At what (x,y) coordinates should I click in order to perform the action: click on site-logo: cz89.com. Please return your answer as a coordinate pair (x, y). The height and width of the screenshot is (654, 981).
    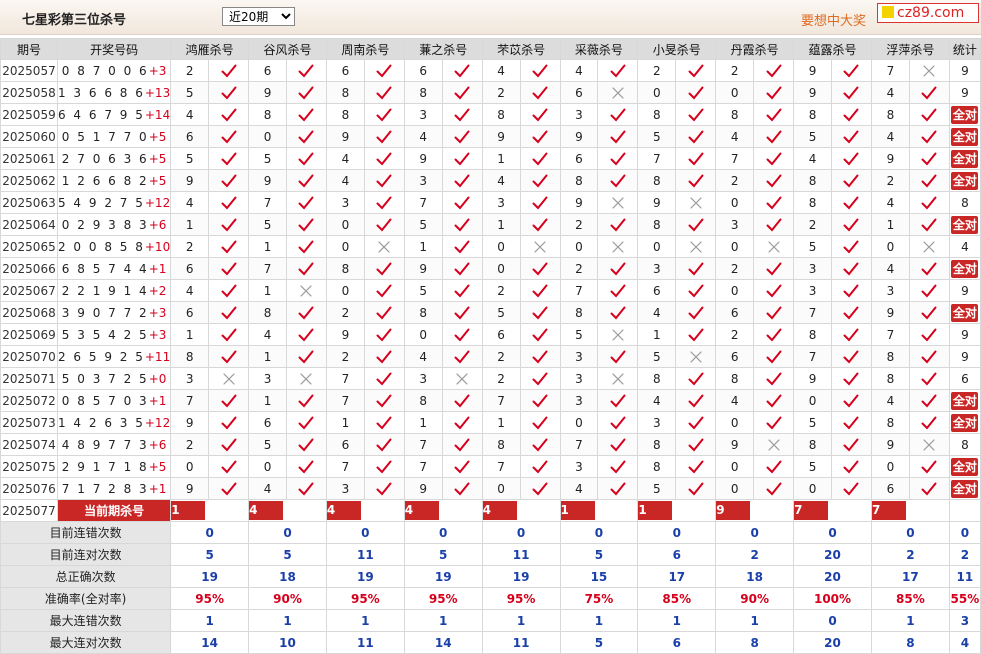
    Looking at the image, I should click on (928, 13).